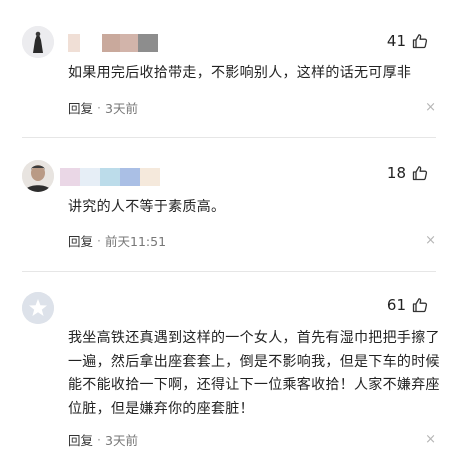  What do you see at coordinates (396, 173) in the screenshot?
I see `like-count: 18` at bounding box center [396, 173].